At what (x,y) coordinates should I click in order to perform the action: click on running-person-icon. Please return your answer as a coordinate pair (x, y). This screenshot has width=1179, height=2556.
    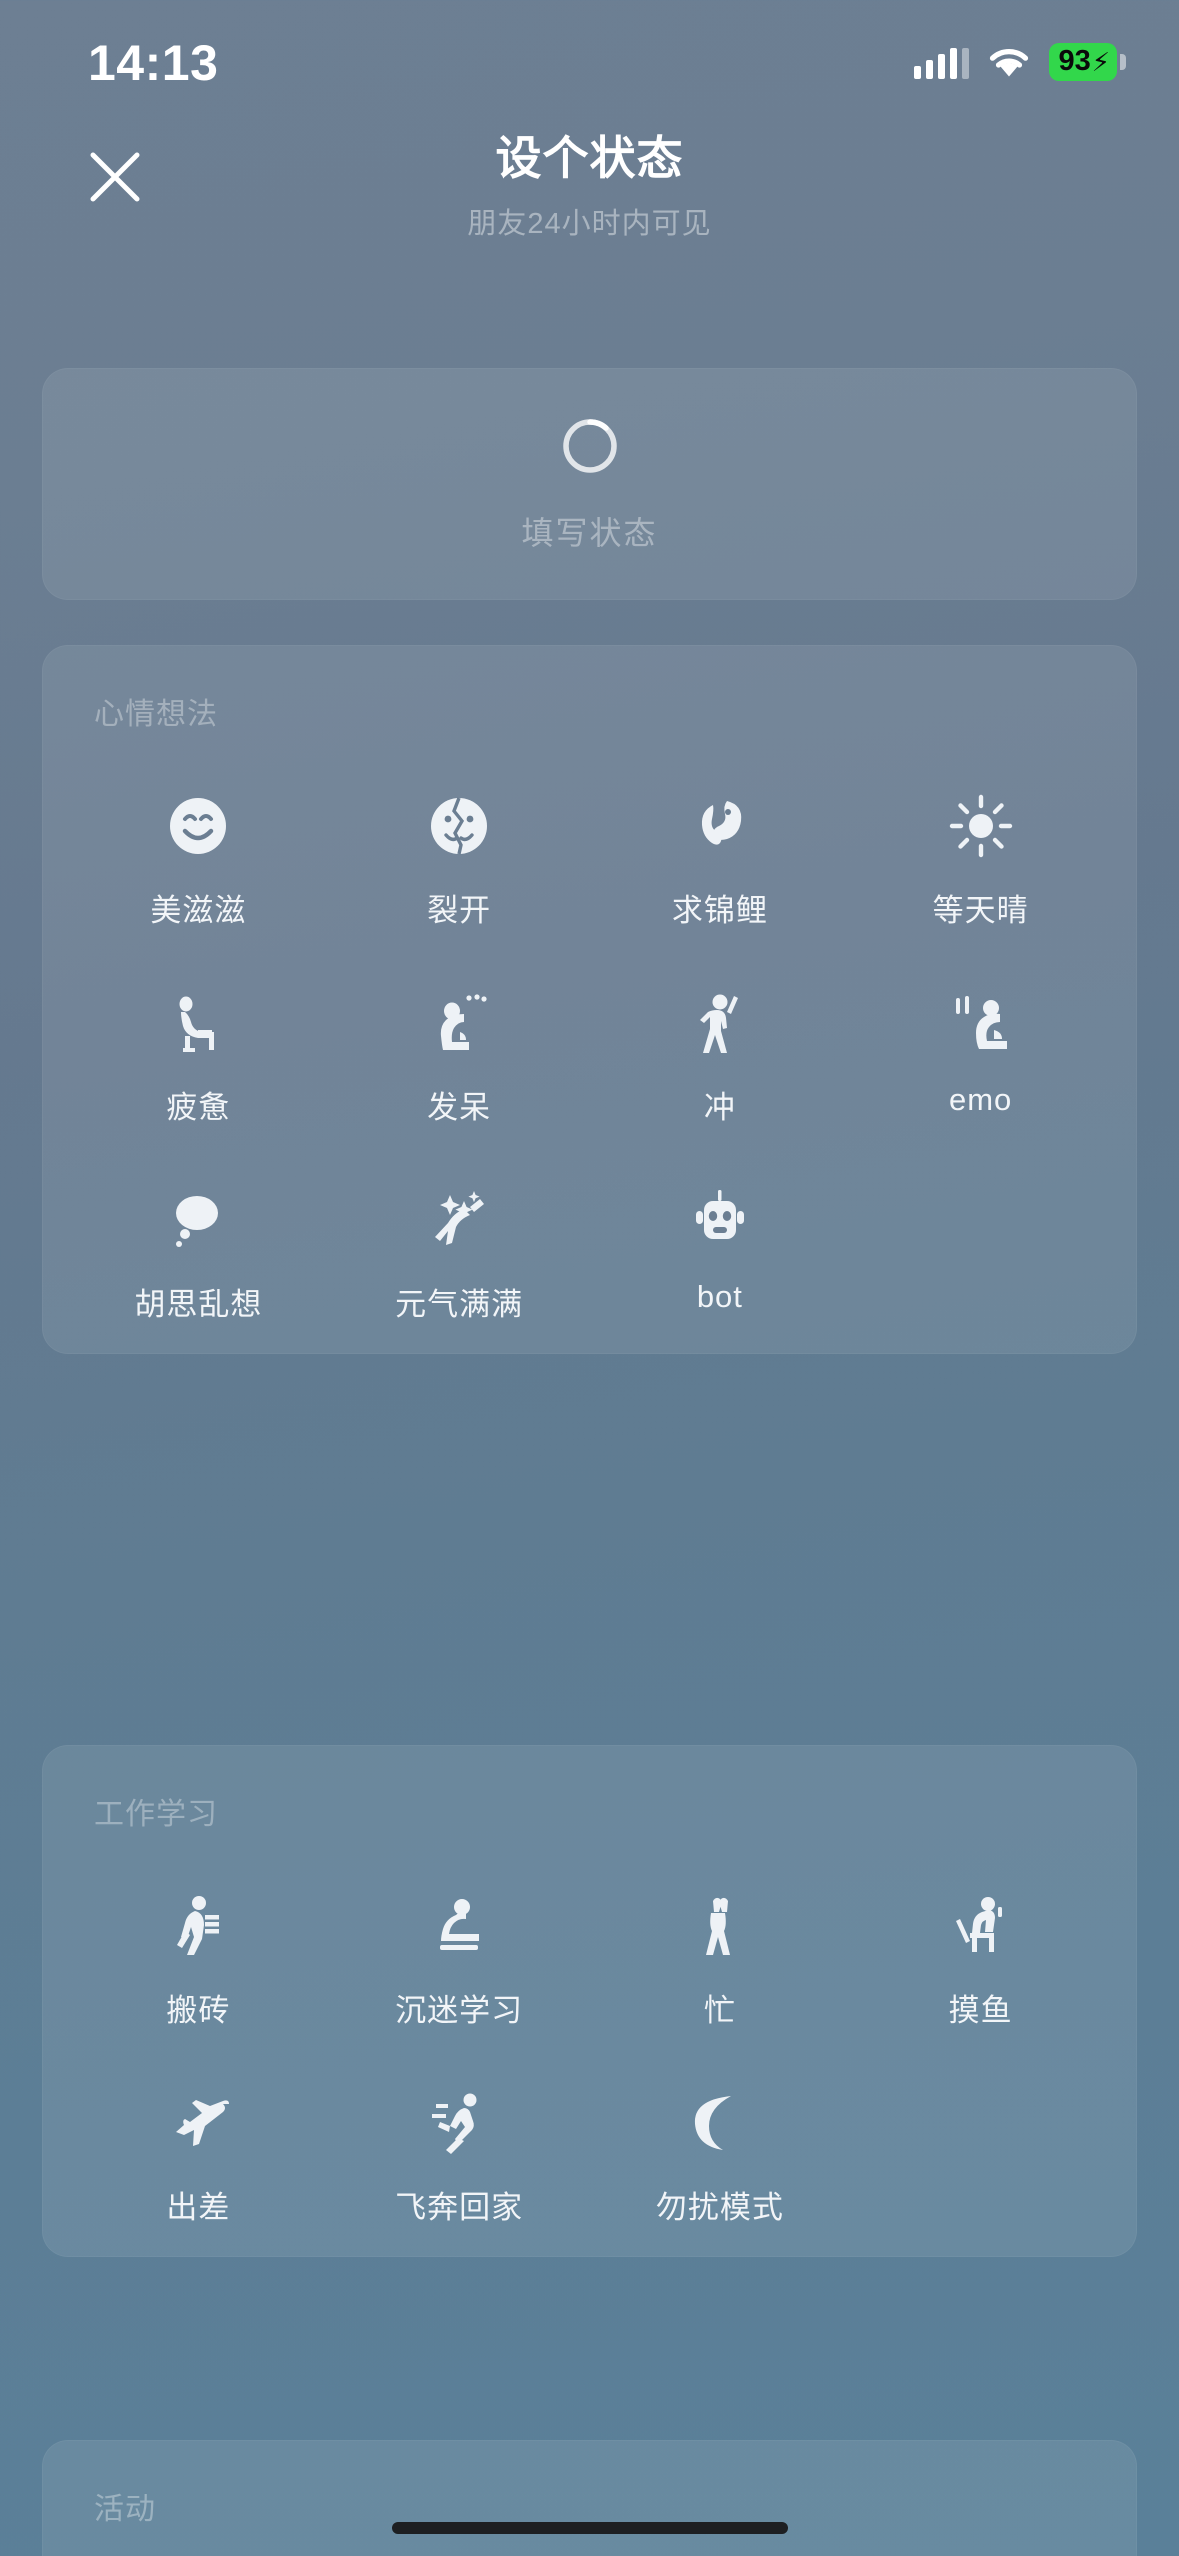
    Looking at the image, I should click on (459, 2123).